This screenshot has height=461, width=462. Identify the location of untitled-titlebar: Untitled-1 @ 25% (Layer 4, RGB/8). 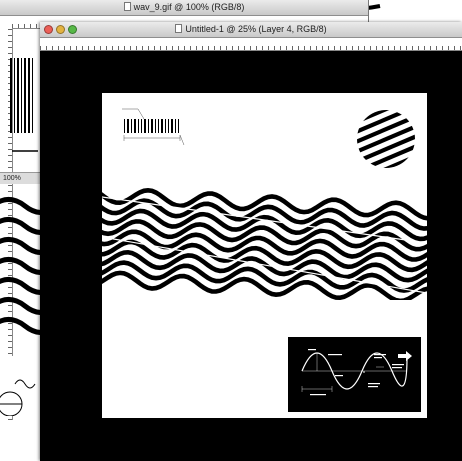
(251, 30).